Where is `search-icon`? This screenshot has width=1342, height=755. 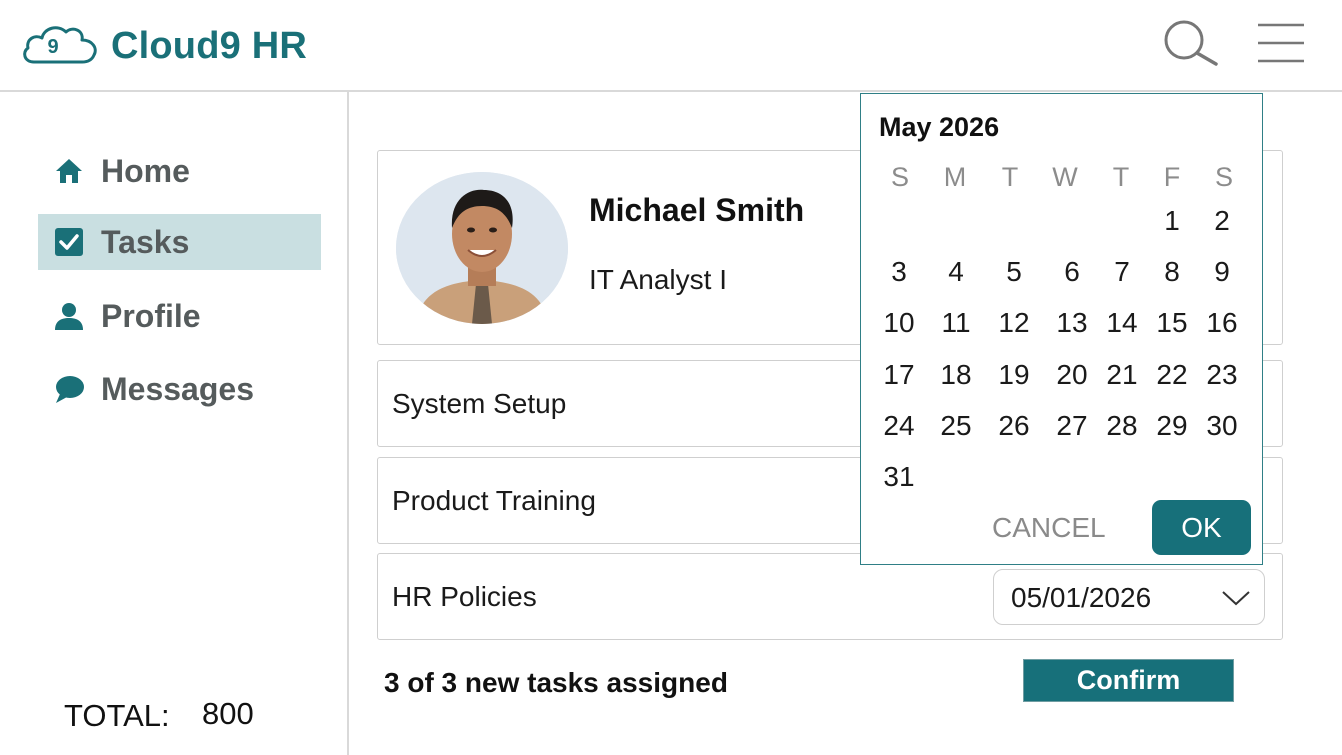
search-icon is located at coordinates (1191, 43).